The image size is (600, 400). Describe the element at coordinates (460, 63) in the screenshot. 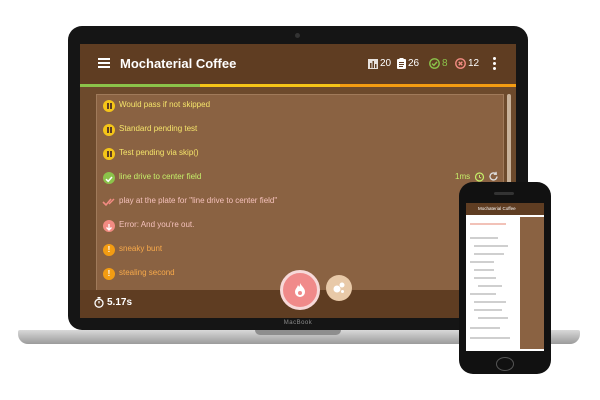

I see `cancel-circle-icon` at that location.